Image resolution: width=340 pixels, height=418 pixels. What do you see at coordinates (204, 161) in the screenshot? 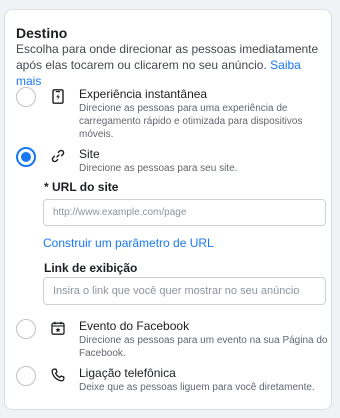
I see `option-text: Site Direcione as pessoas para seu site.` at bounding box center [204, 161].